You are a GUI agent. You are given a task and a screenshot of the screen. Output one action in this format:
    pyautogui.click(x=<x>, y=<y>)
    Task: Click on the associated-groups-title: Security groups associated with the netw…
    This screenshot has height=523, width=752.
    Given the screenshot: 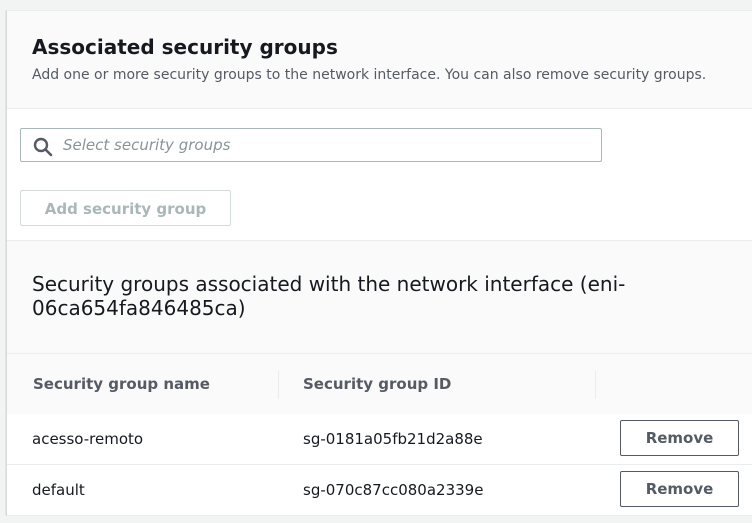 What is the action you would take?
    pyautogui.click(x=329, y=296)
    